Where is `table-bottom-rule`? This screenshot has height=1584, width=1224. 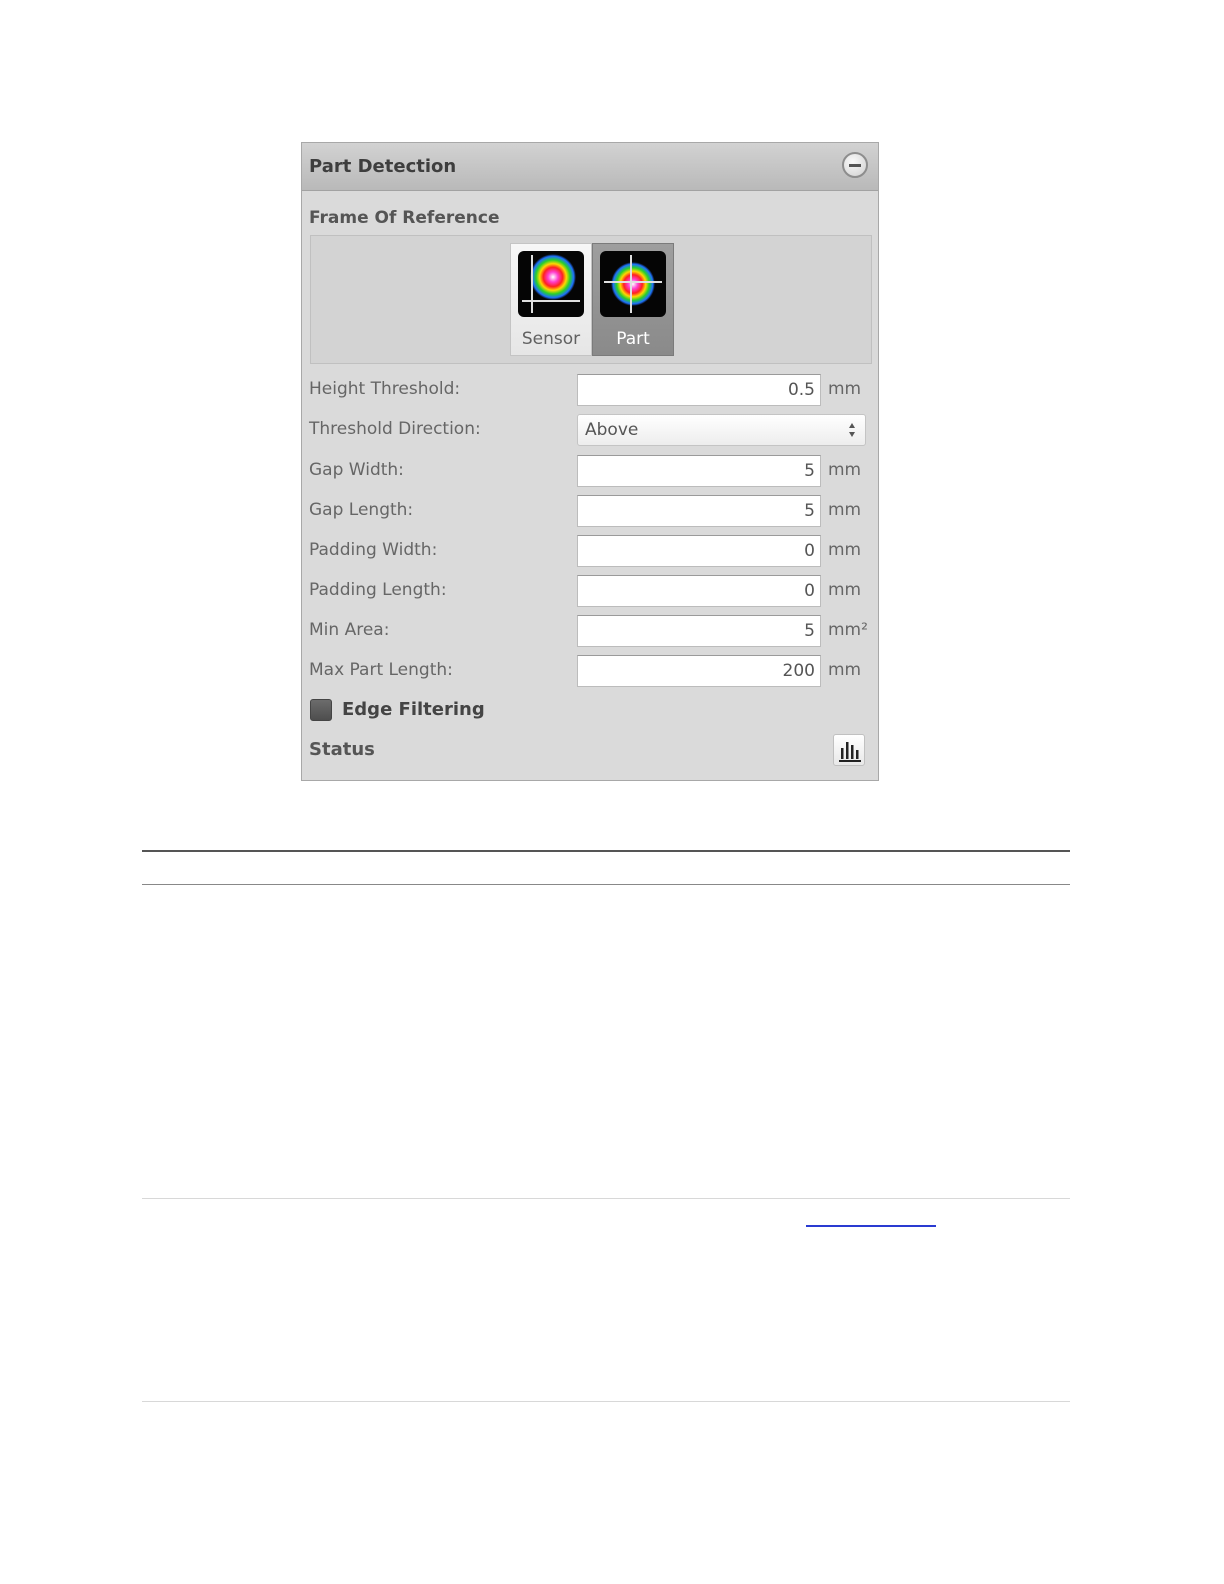 table-bottom-rule is located at coordinates (606, 1401).